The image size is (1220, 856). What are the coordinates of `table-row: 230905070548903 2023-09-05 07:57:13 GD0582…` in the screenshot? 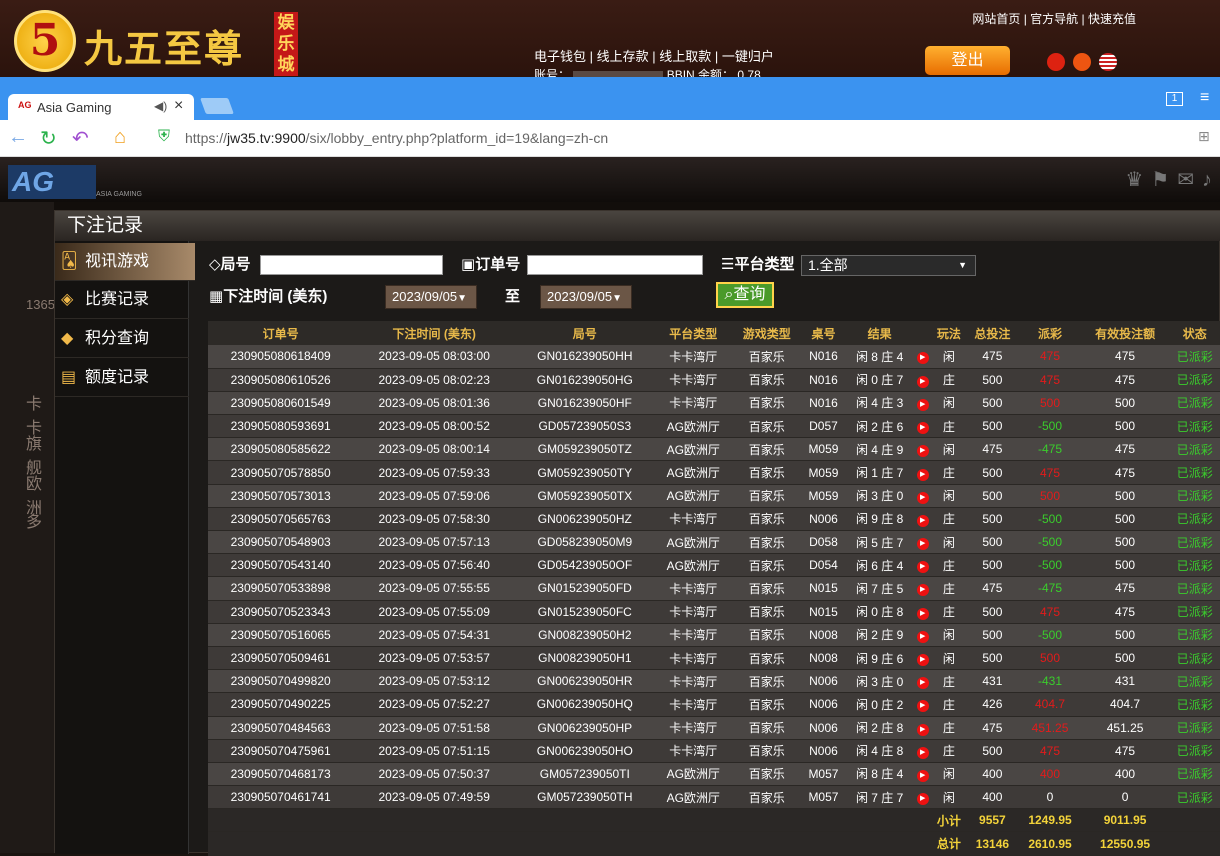 It's located at (714, 542).